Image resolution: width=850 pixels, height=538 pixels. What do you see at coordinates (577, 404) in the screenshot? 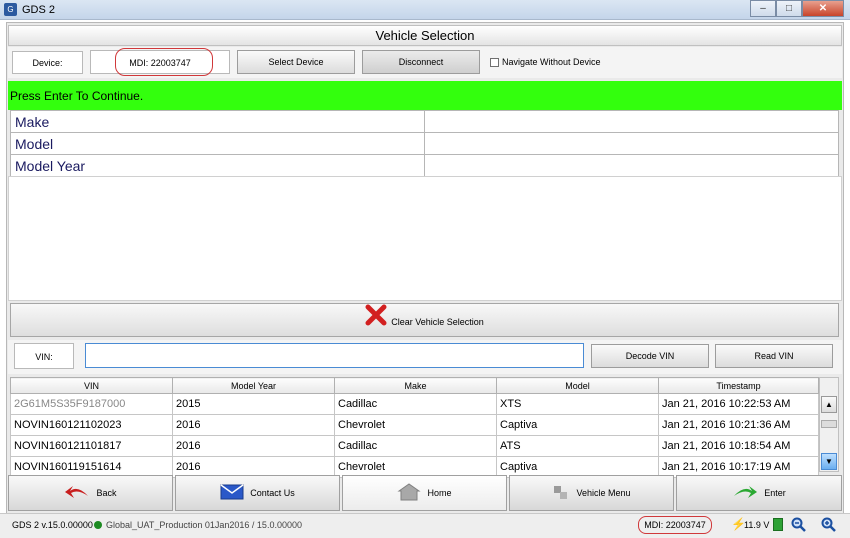
I see `cell-model: XTS` at bounding box center [577, 404].